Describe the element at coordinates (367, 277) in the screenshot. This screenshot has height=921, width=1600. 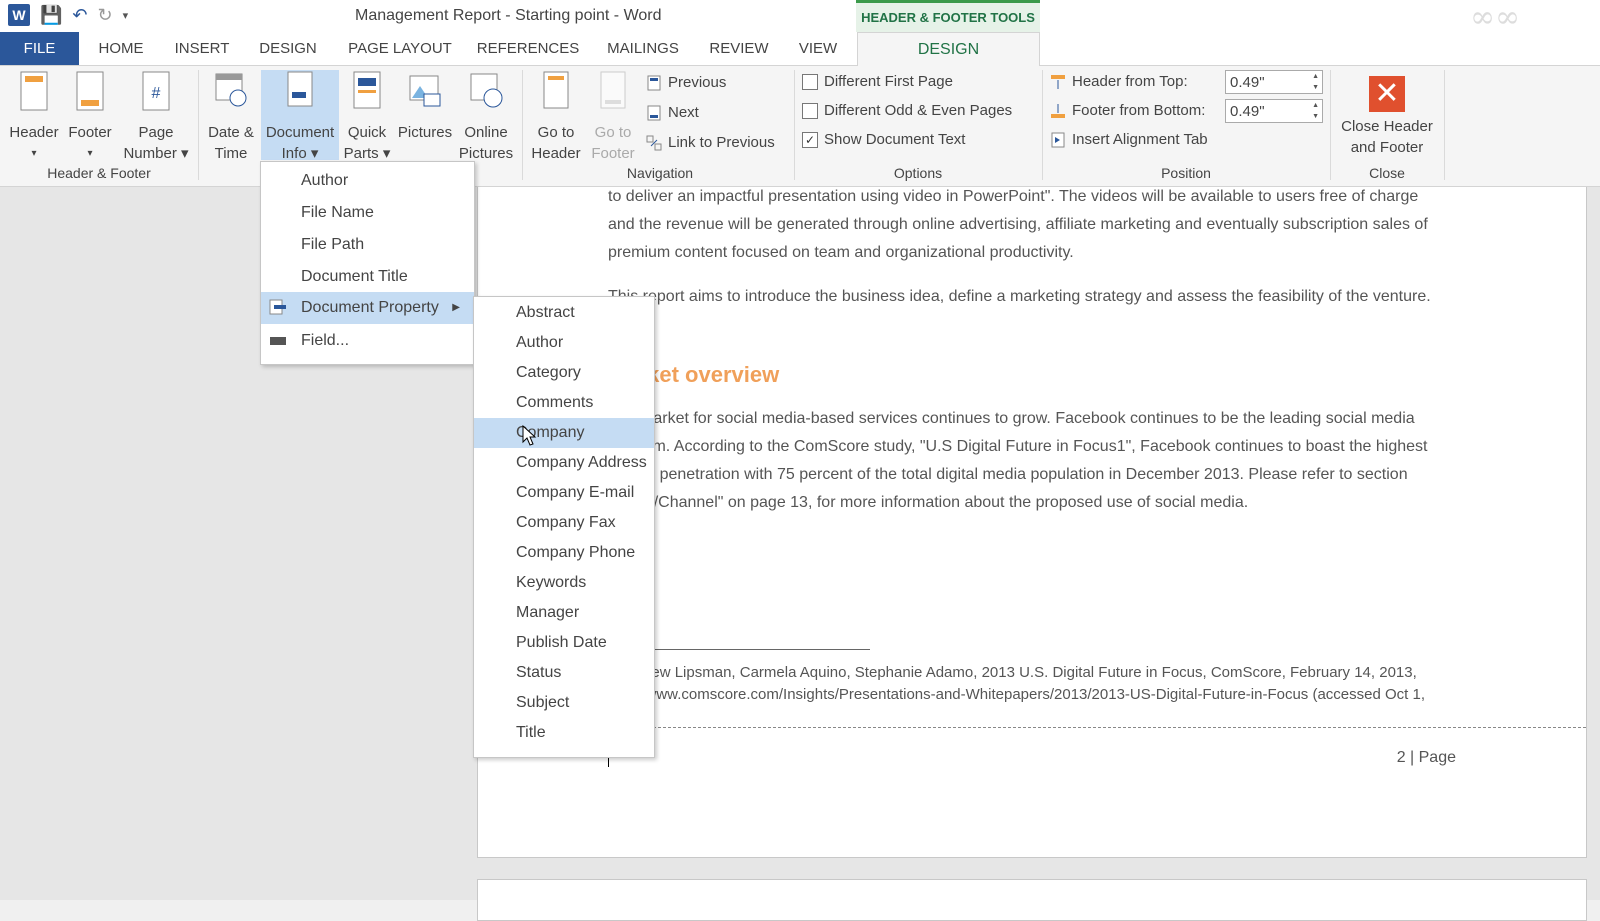
I see `menu-item-document-title: Document Title` at that location.